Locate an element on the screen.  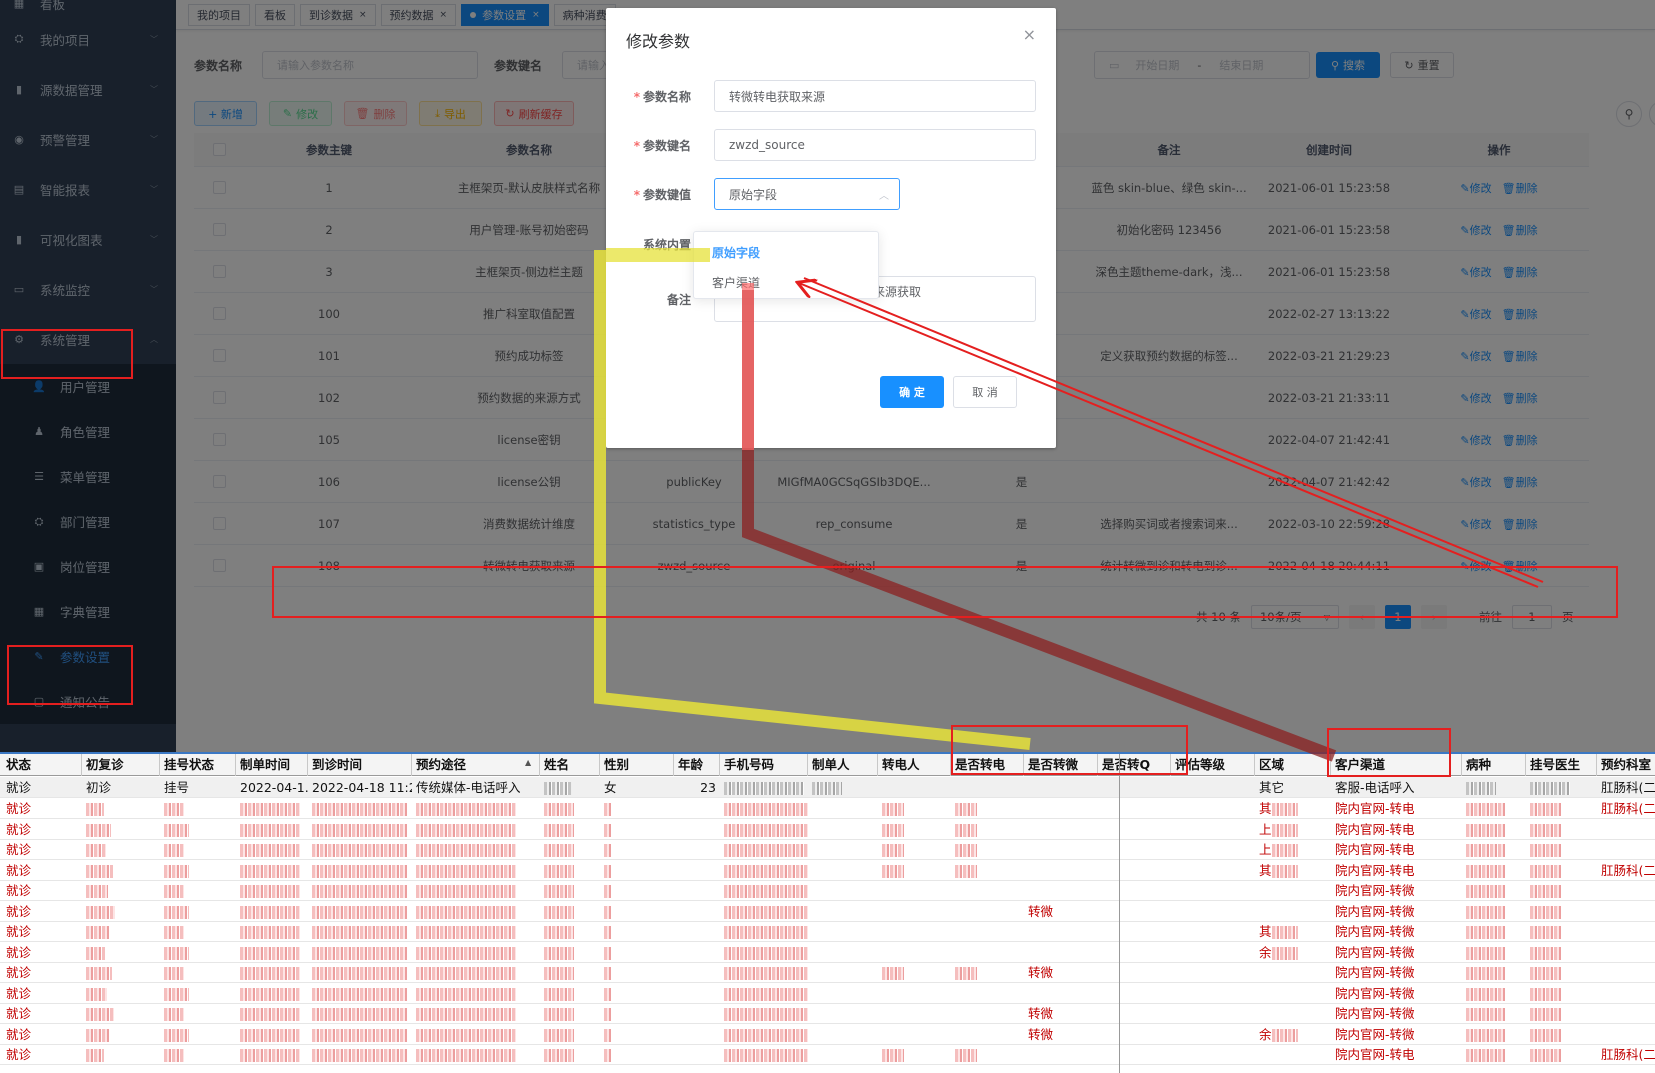
grid-column-header: 转电人 is located at coordinates (914, 765).